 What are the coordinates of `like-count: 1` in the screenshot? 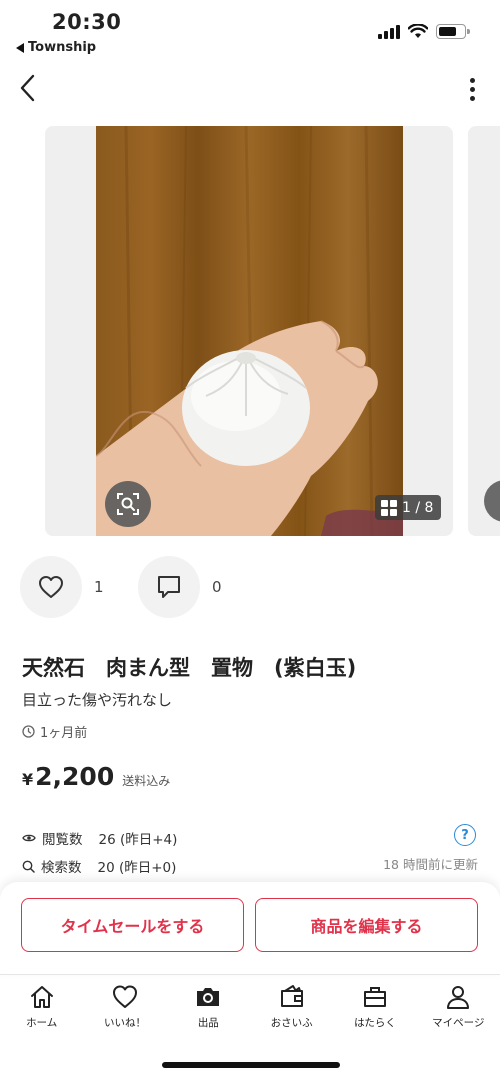 It's located at (99, 587).